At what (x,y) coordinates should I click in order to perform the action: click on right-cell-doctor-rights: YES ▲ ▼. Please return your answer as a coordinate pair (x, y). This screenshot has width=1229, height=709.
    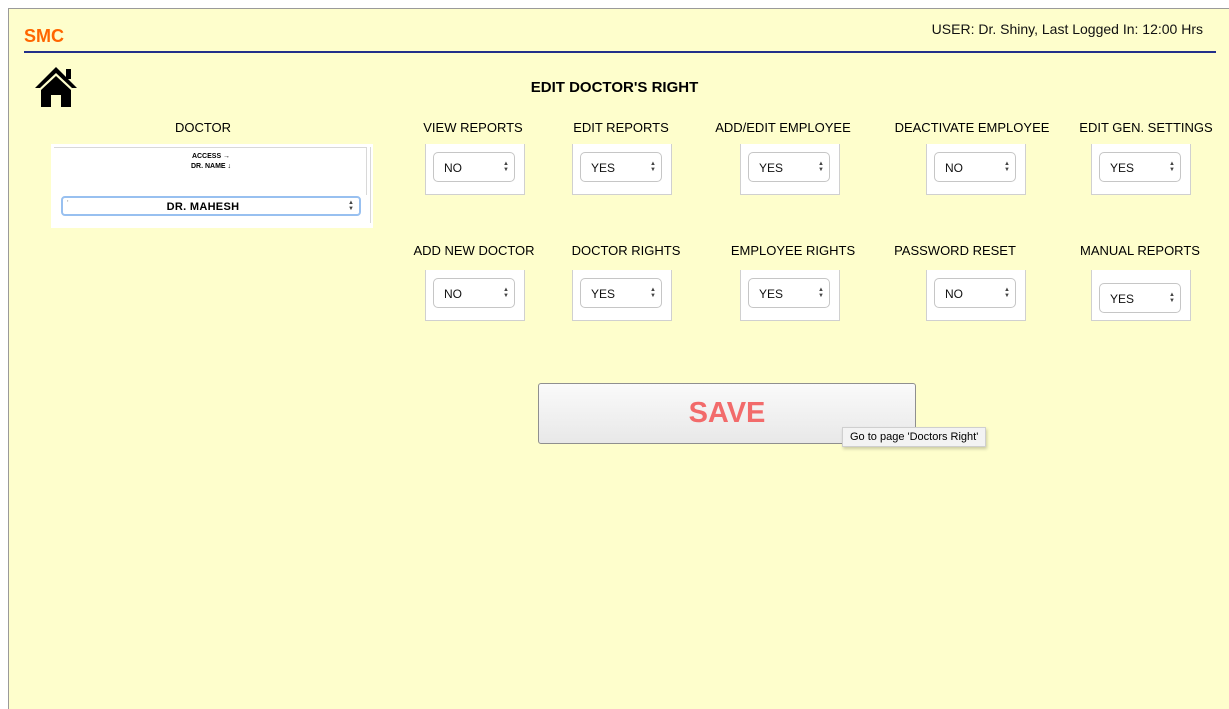
    Looking at the image, I should click on (622, 295).